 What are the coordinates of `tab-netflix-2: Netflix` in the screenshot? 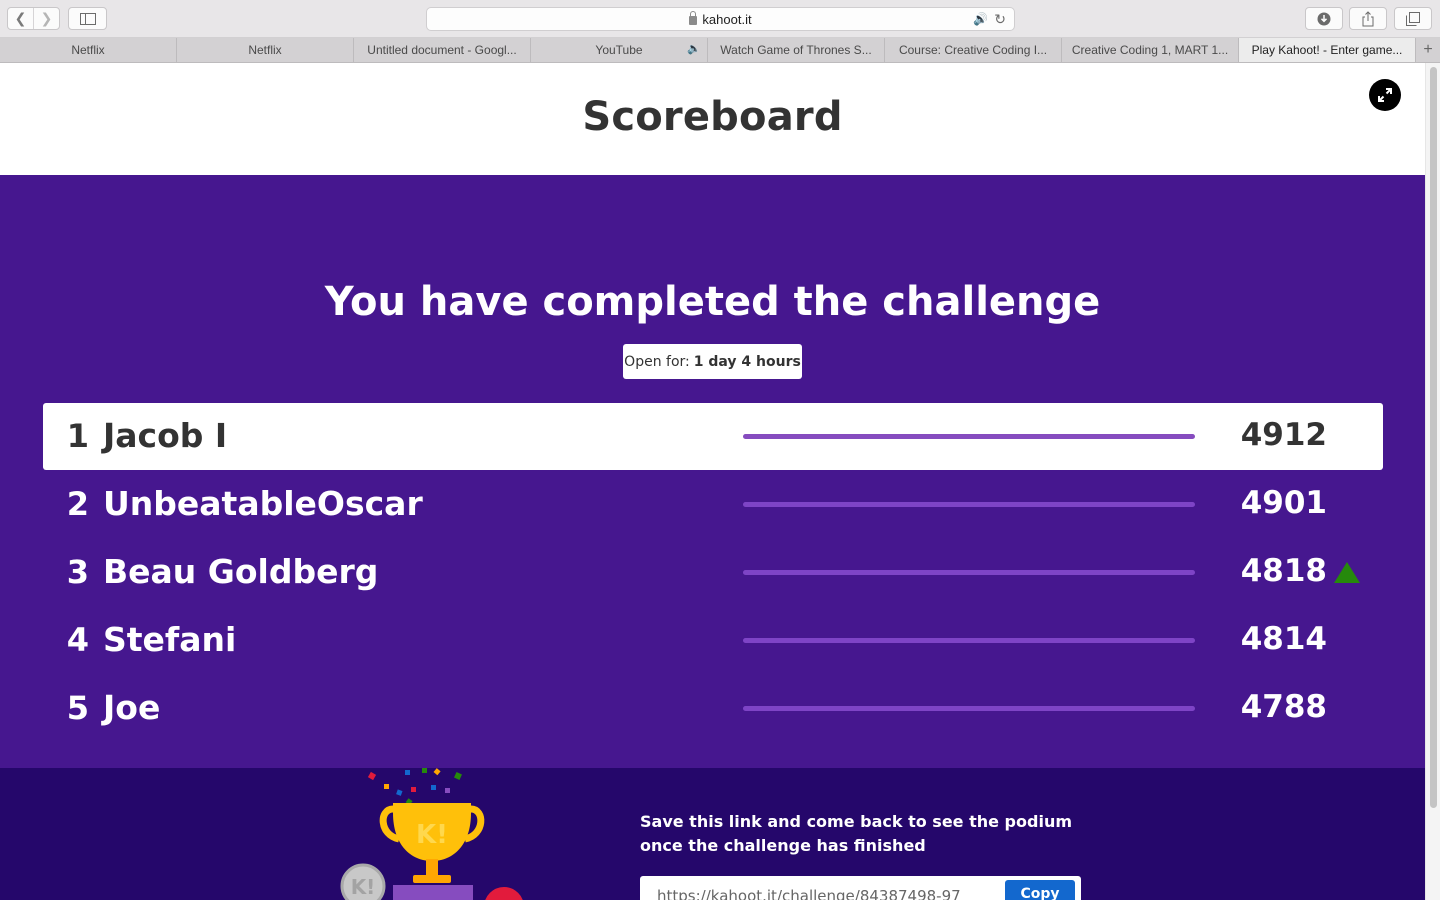 It's located at (265, 50).